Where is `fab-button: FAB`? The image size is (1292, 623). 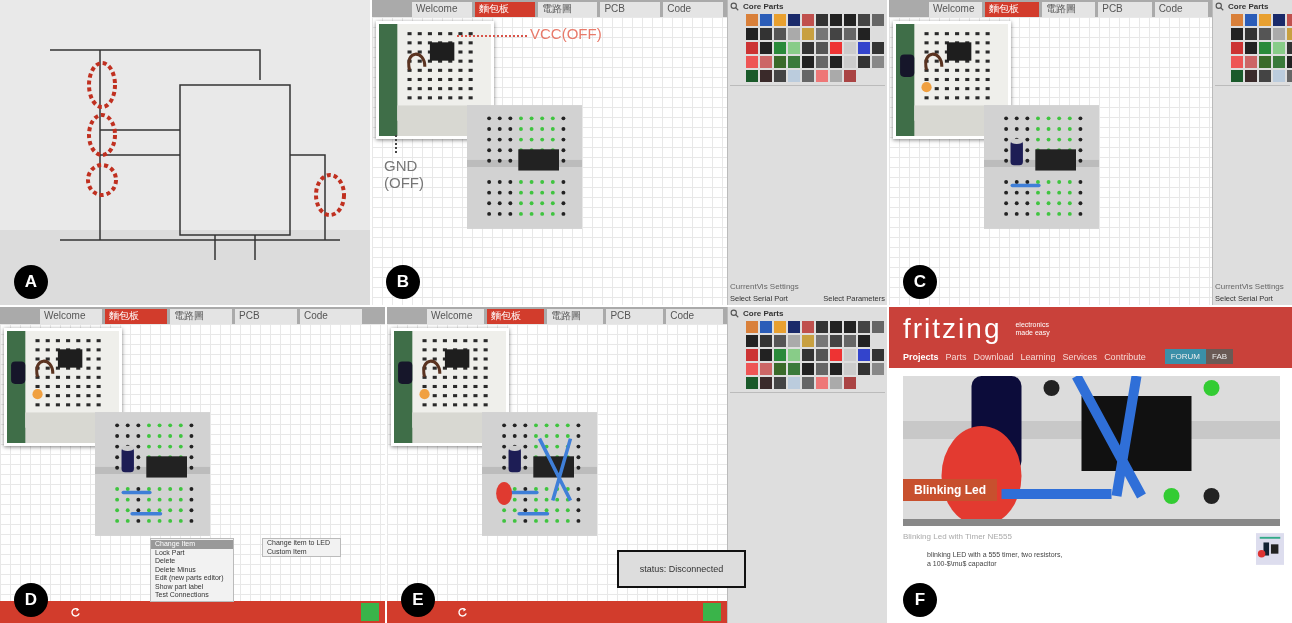 fab-button: FAB is located at coordinates (1220, 356).